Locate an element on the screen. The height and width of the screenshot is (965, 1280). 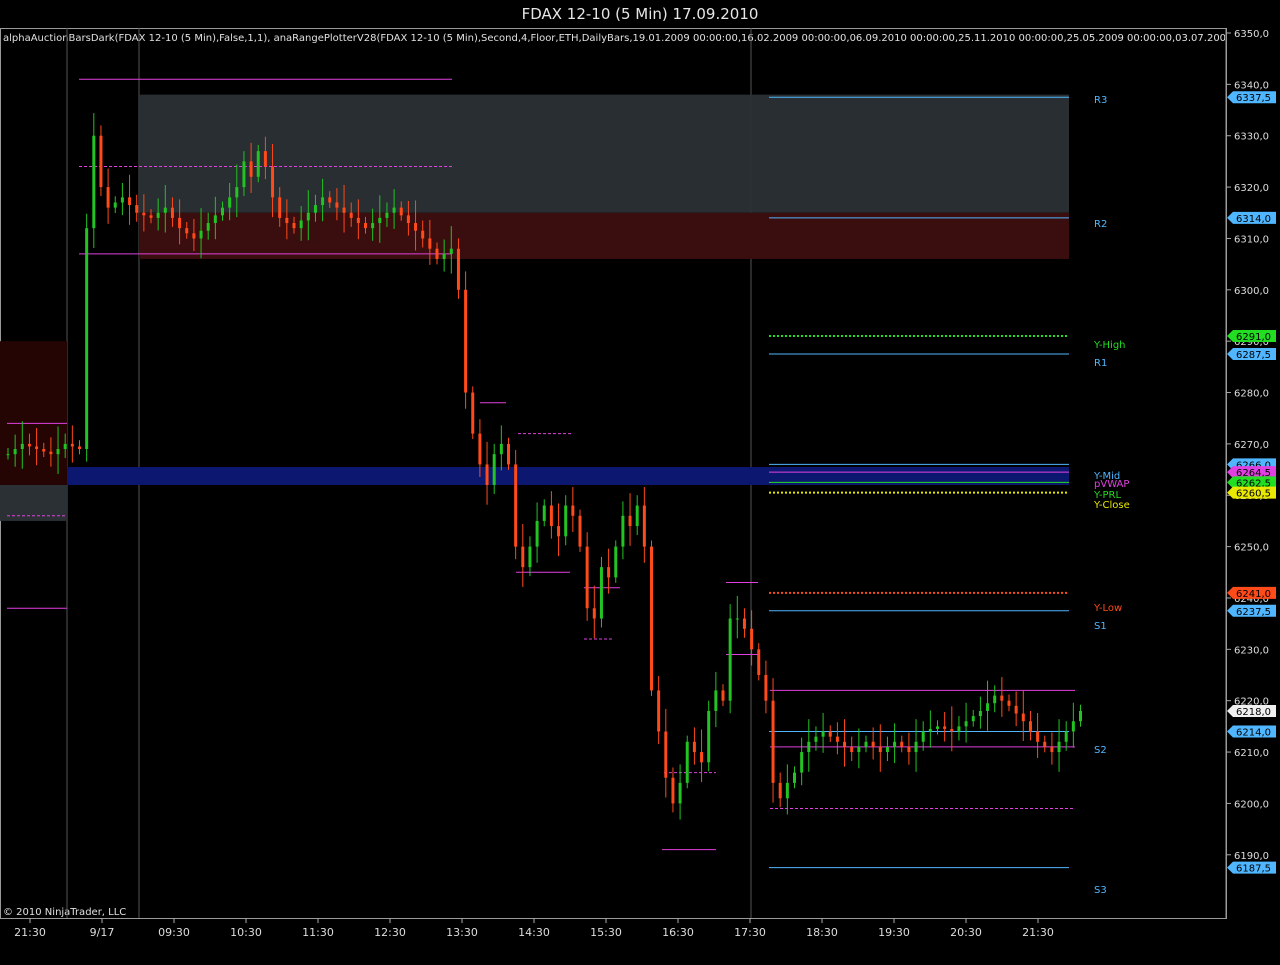
y-tick-label: 6340,0 is located at coordinates (1251, 85).